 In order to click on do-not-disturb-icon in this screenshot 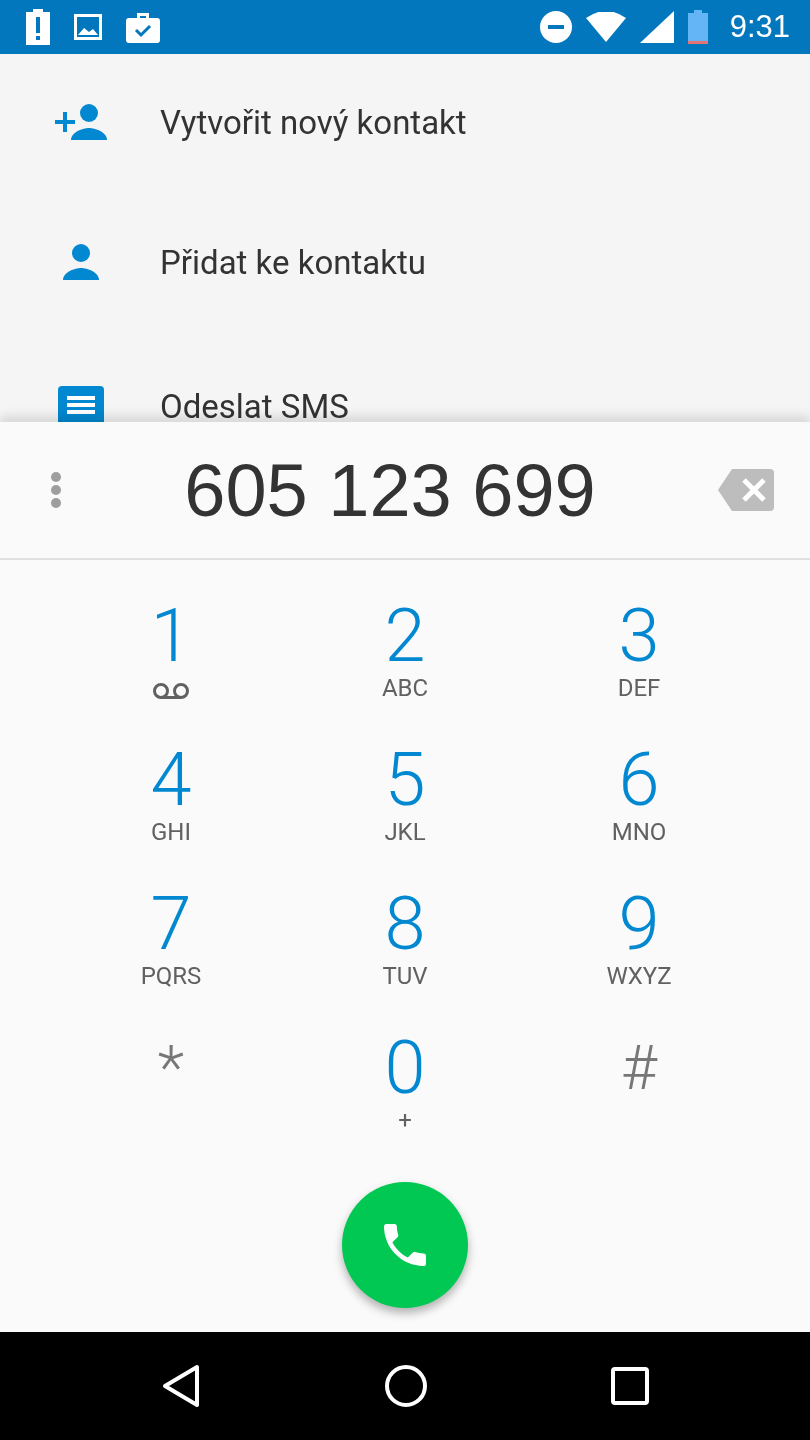, I will do `click(555, 27)`.